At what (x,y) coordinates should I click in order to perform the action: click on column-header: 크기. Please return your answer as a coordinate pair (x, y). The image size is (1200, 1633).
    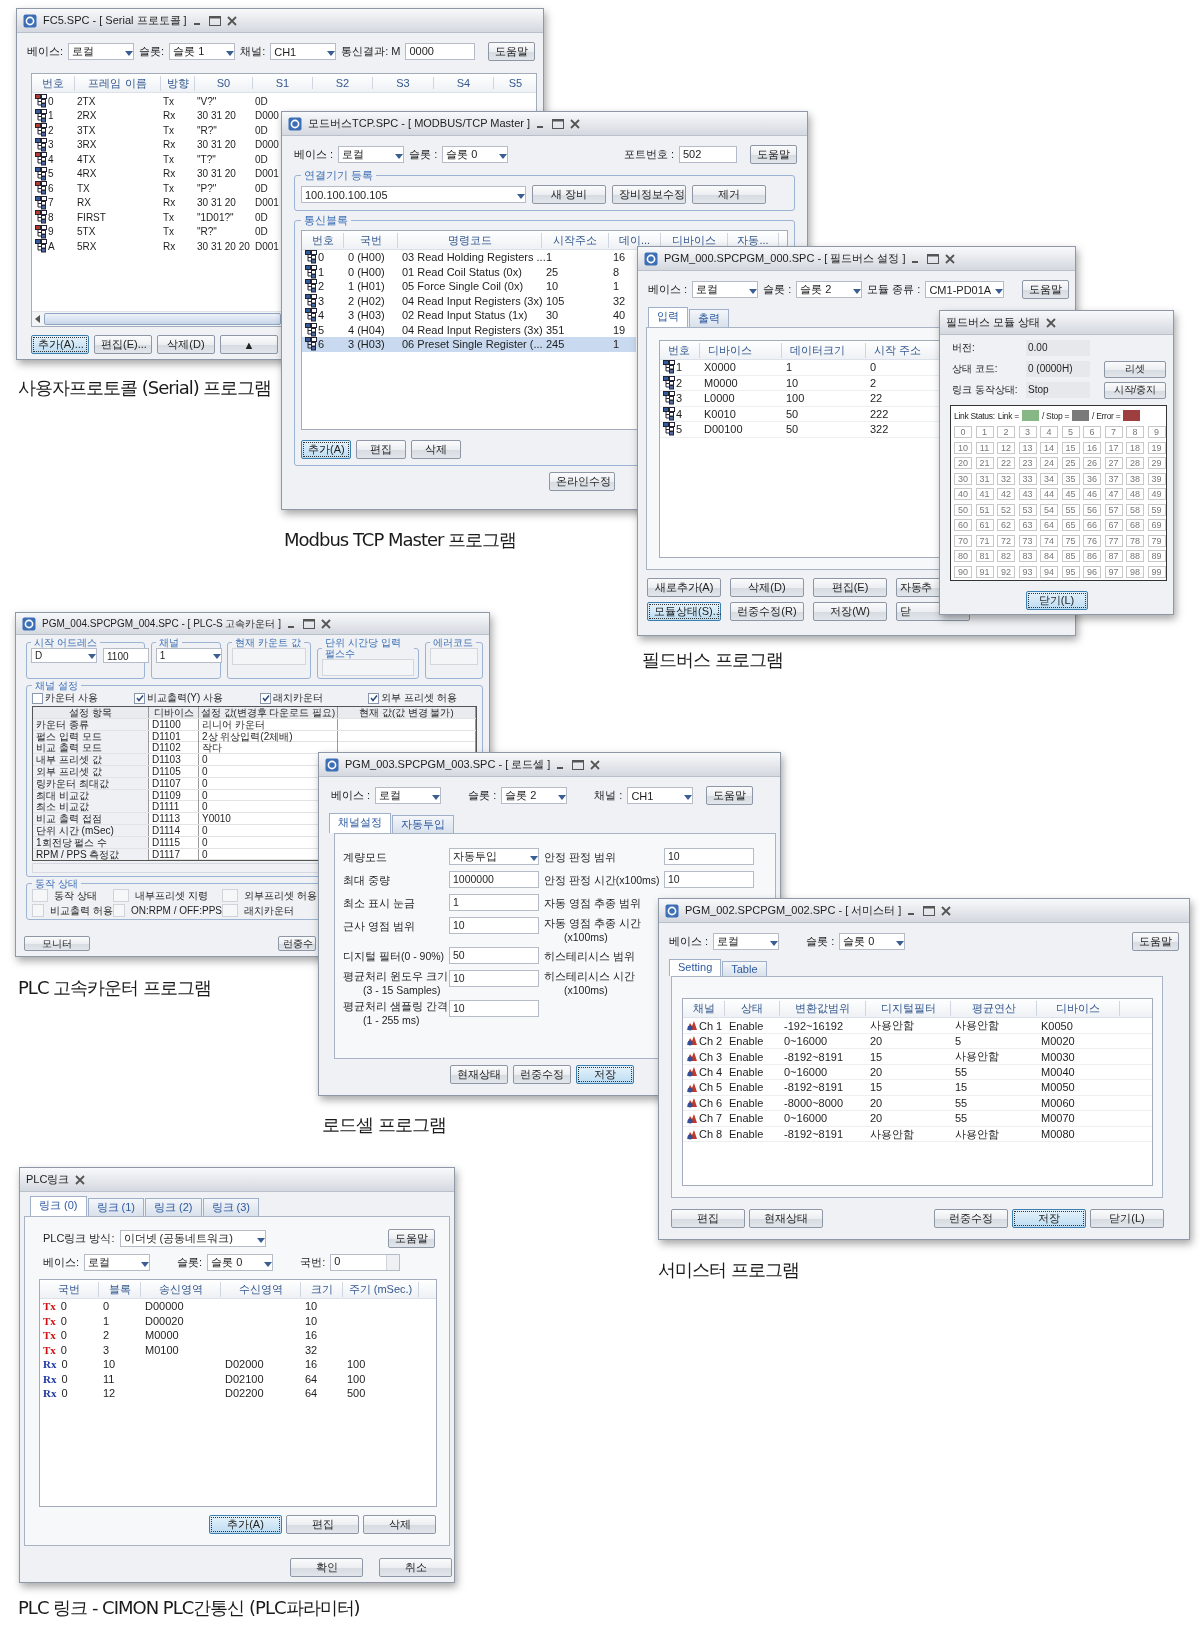
    Looking at the image, I should click on (322, 1289).